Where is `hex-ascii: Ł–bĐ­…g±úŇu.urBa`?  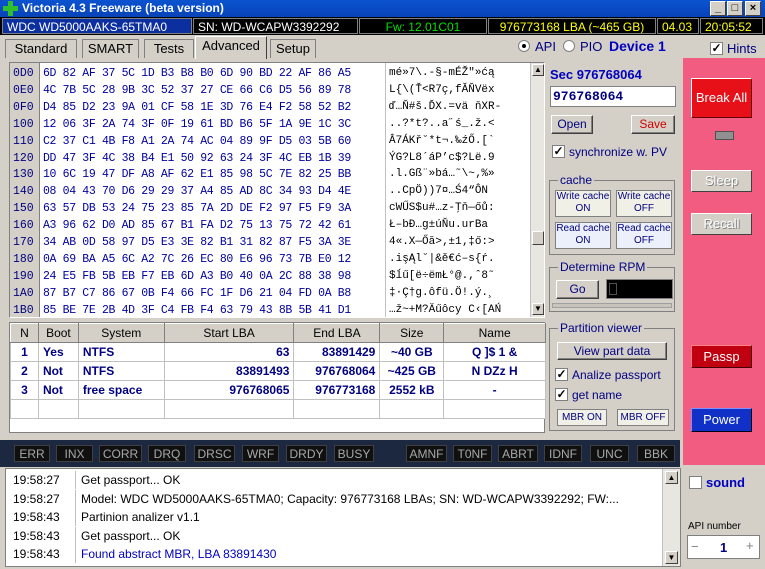
hex-ascii: Ł–bĐ­…g±úŇu.urBa is located at coordinates (438, 226).